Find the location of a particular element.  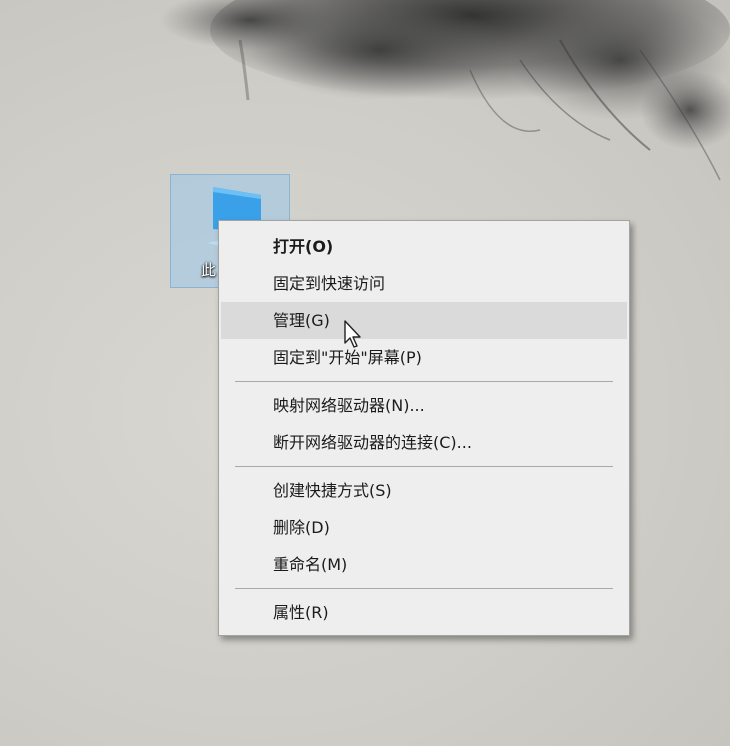

menu-item-open: 打开(O) is located at coordinates (424, 246).